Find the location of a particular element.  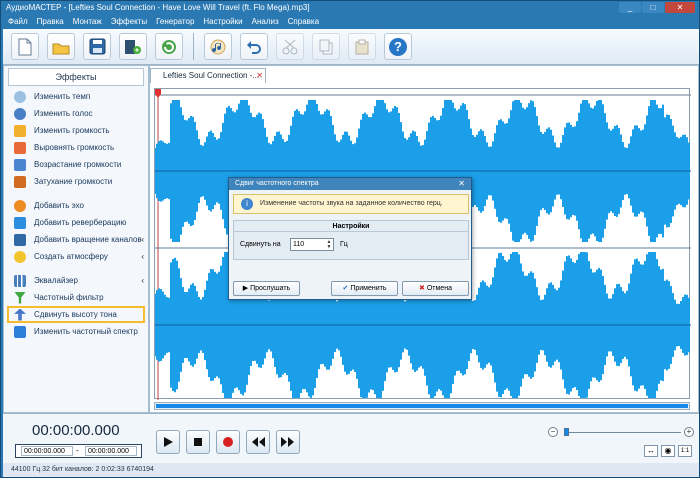

save-icon is located at coordinates (97, 46).